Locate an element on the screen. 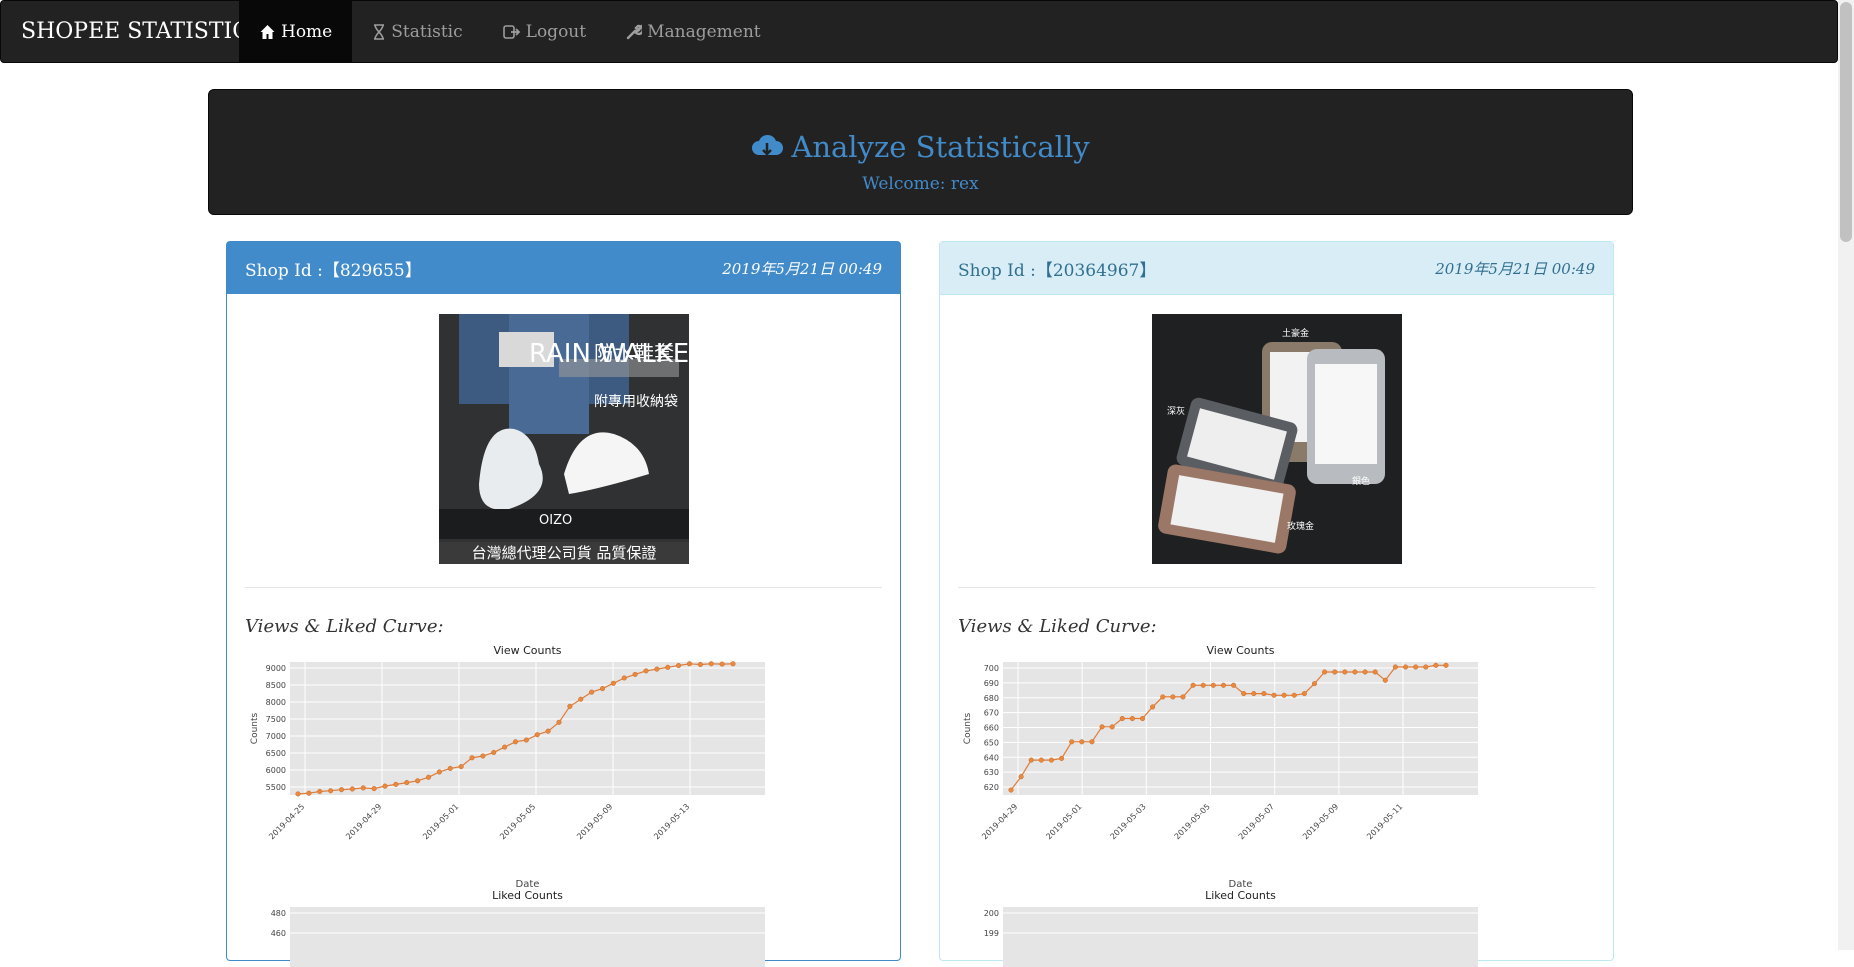 The height and width of the screenshot is (967, 1854). y-axis-label: Counts is located at coordinates (255, 728).